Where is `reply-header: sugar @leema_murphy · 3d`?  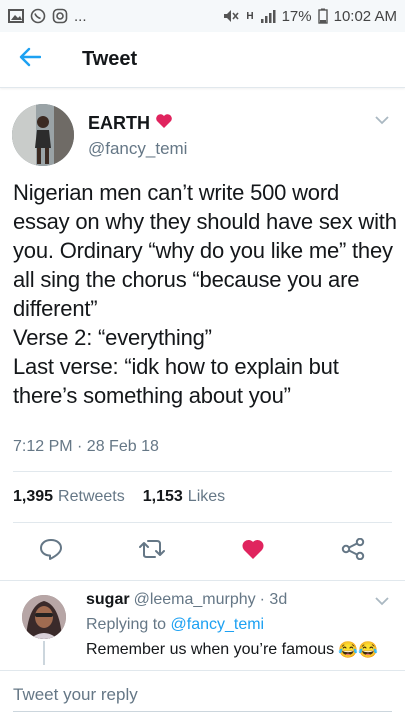
reply-header: sugar @leema_murphy · 3d is located at coordinates (186, 600).